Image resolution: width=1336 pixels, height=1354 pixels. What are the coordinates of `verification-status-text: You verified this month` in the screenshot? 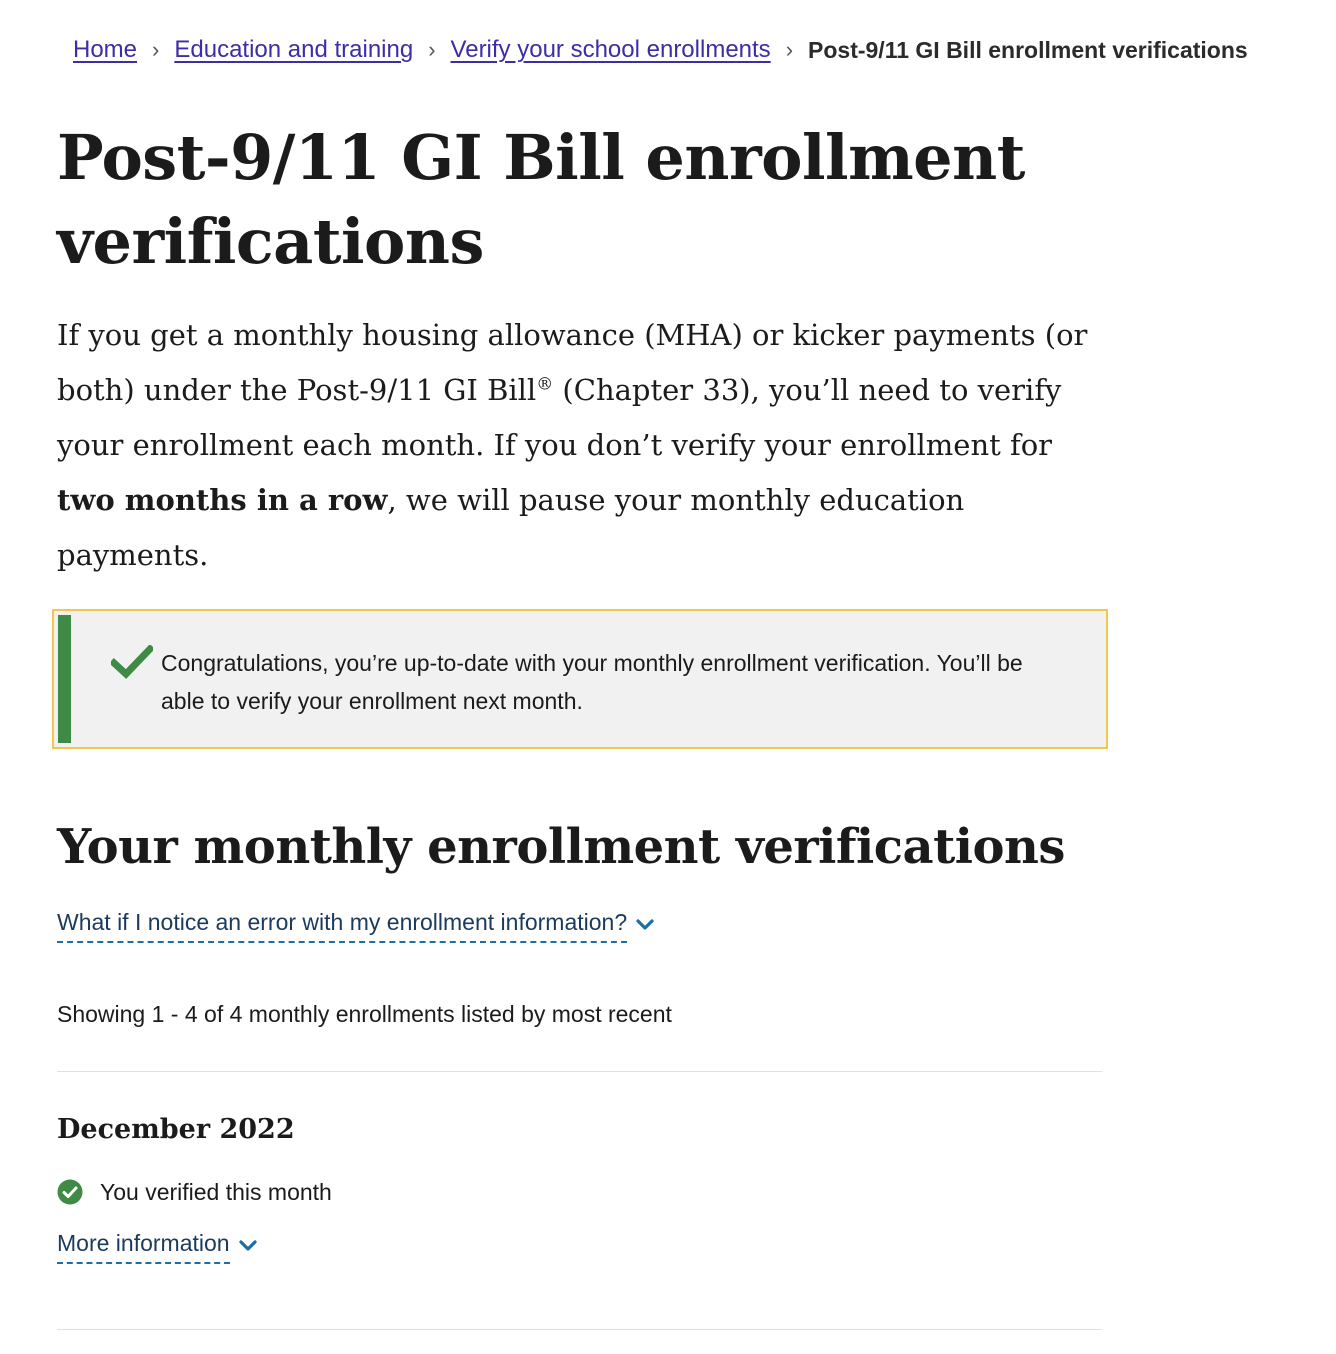 It's located at (216, 1192).